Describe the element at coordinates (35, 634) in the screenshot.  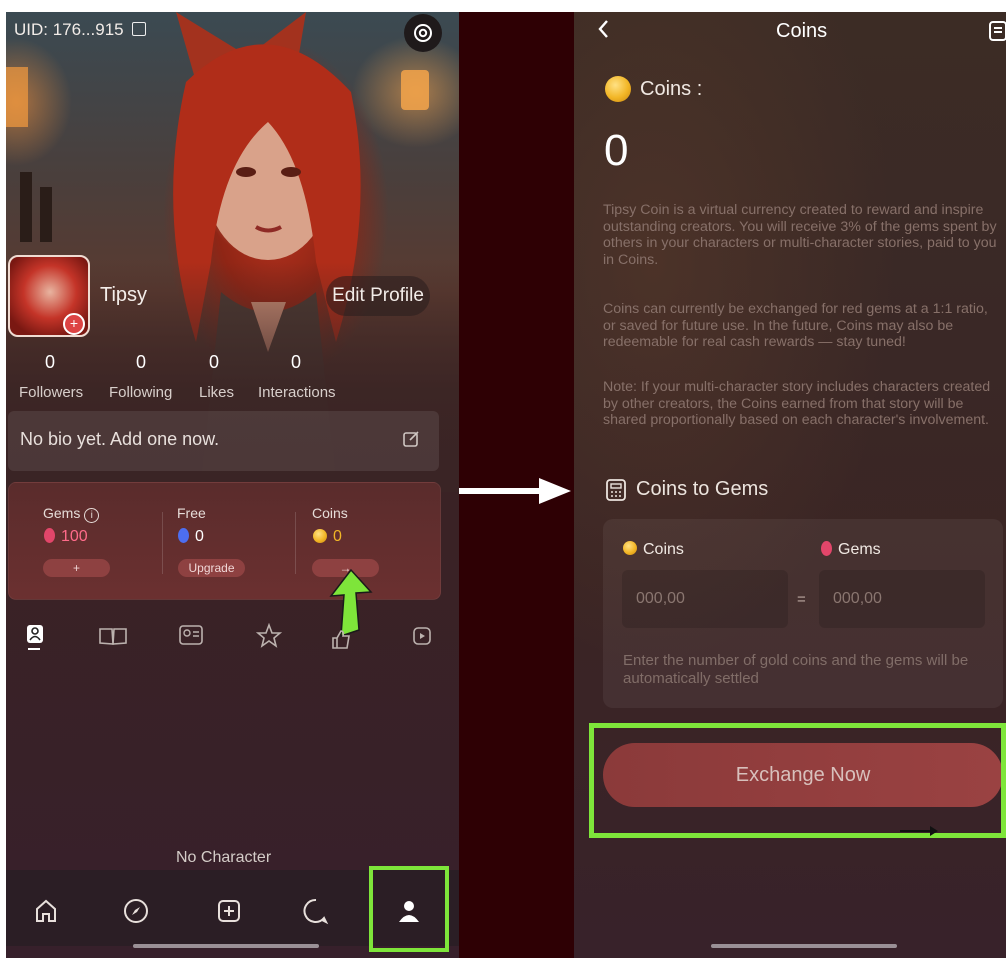
I see `tab-characters-icon` at that location.